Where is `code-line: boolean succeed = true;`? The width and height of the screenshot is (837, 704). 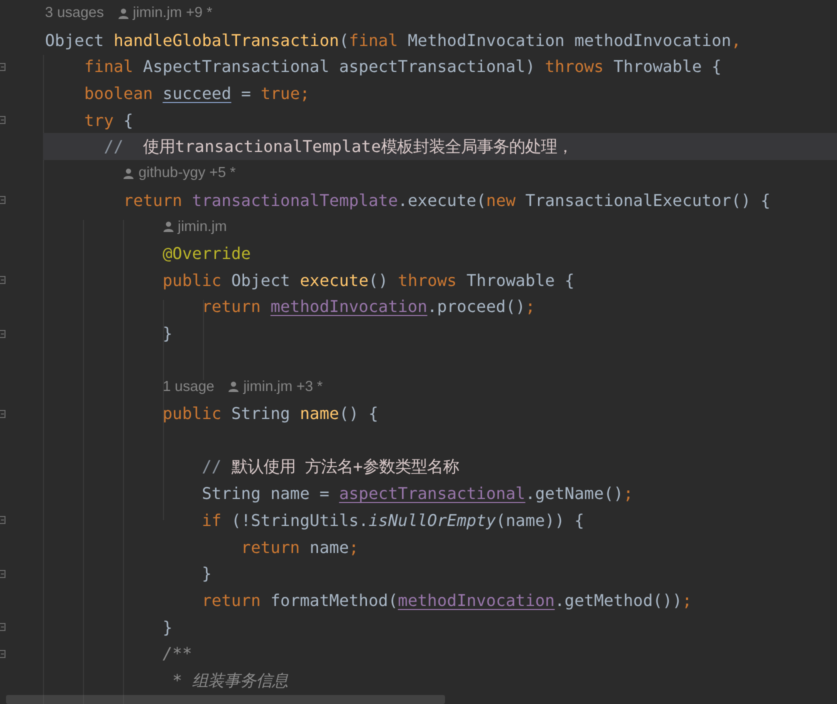 code-line: boolean succeed = true; is located at coordinates (196, 93).